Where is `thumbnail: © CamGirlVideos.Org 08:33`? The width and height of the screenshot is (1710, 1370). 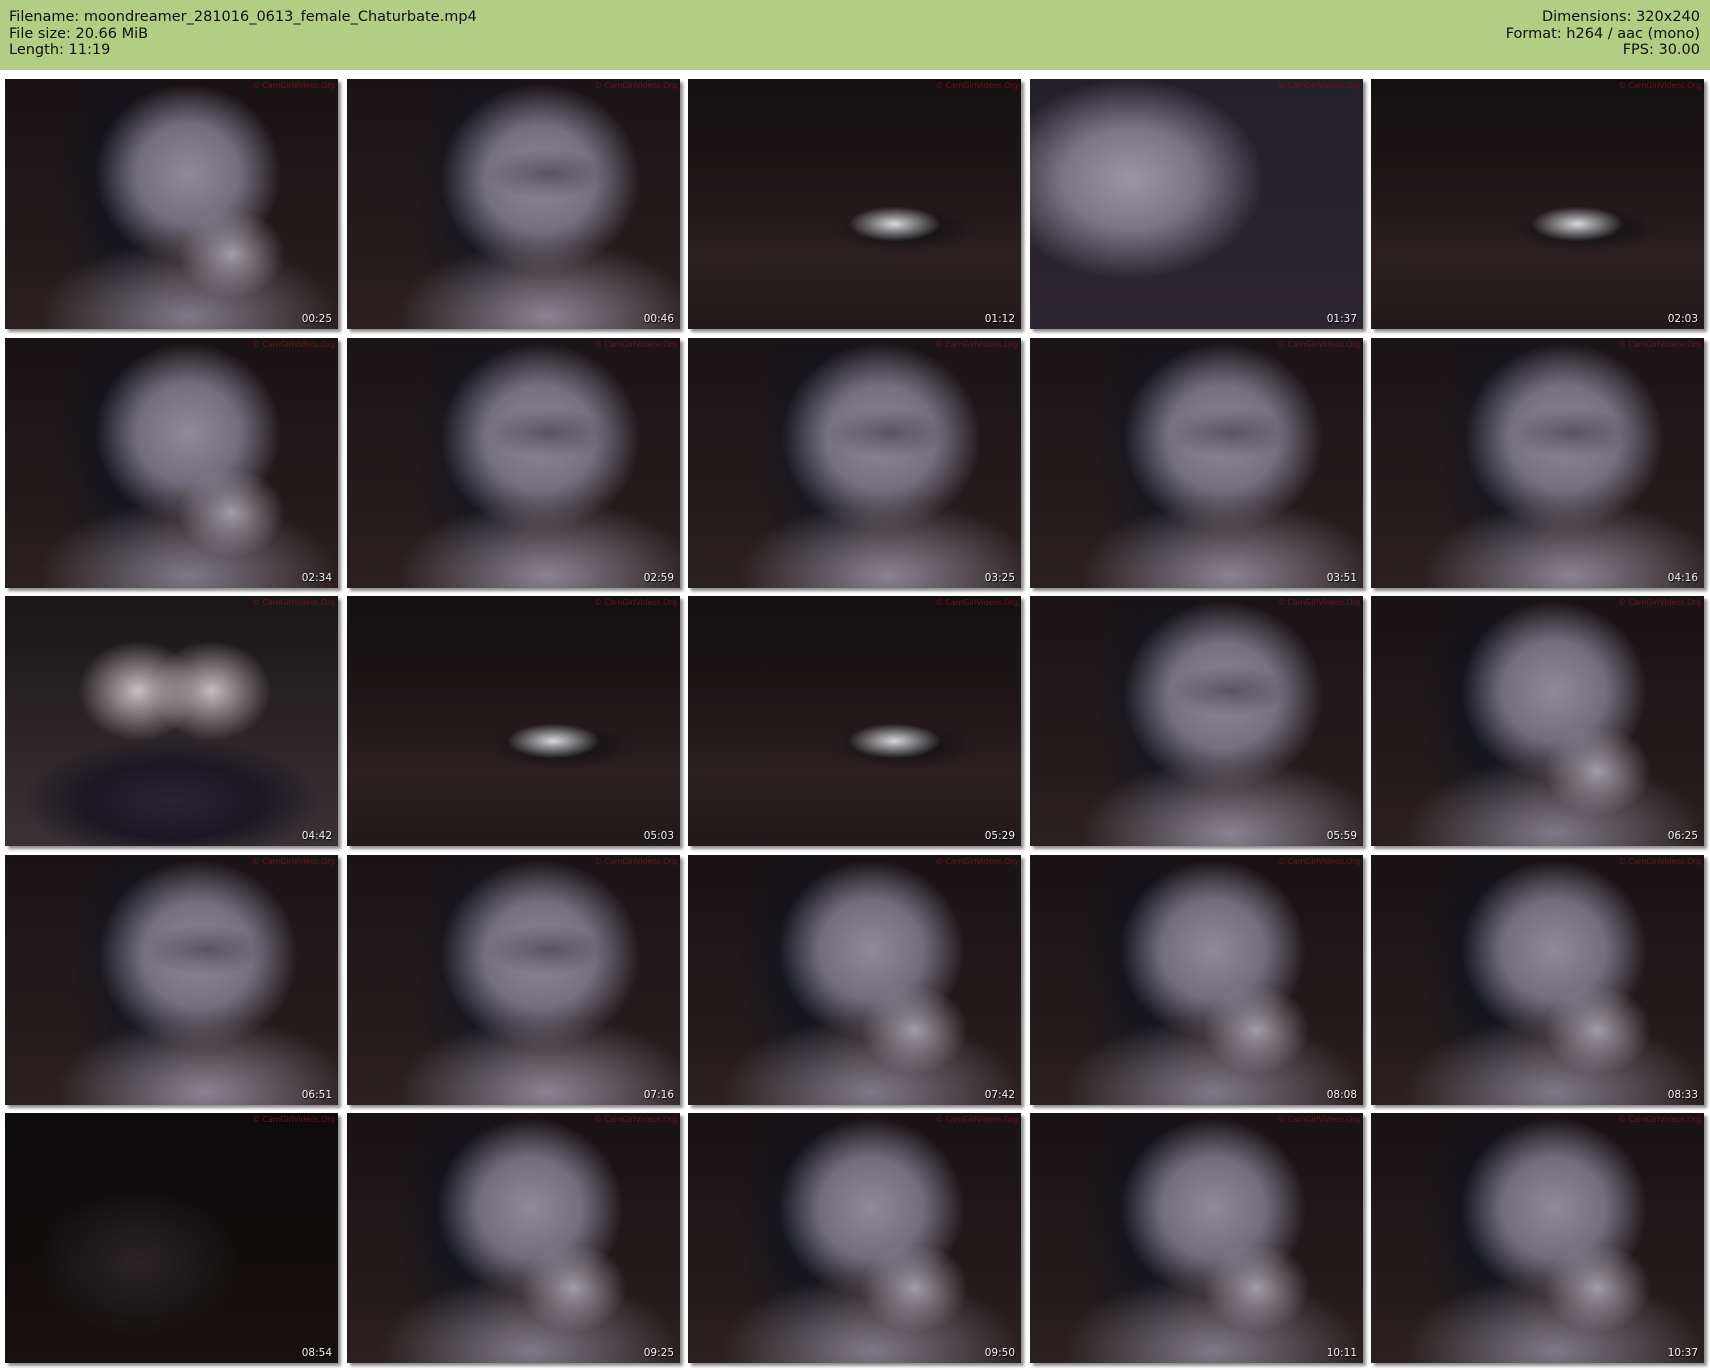
thumbnail: © CamGirlVideos.Org 08:33 is located at coordinates (1537, 980).